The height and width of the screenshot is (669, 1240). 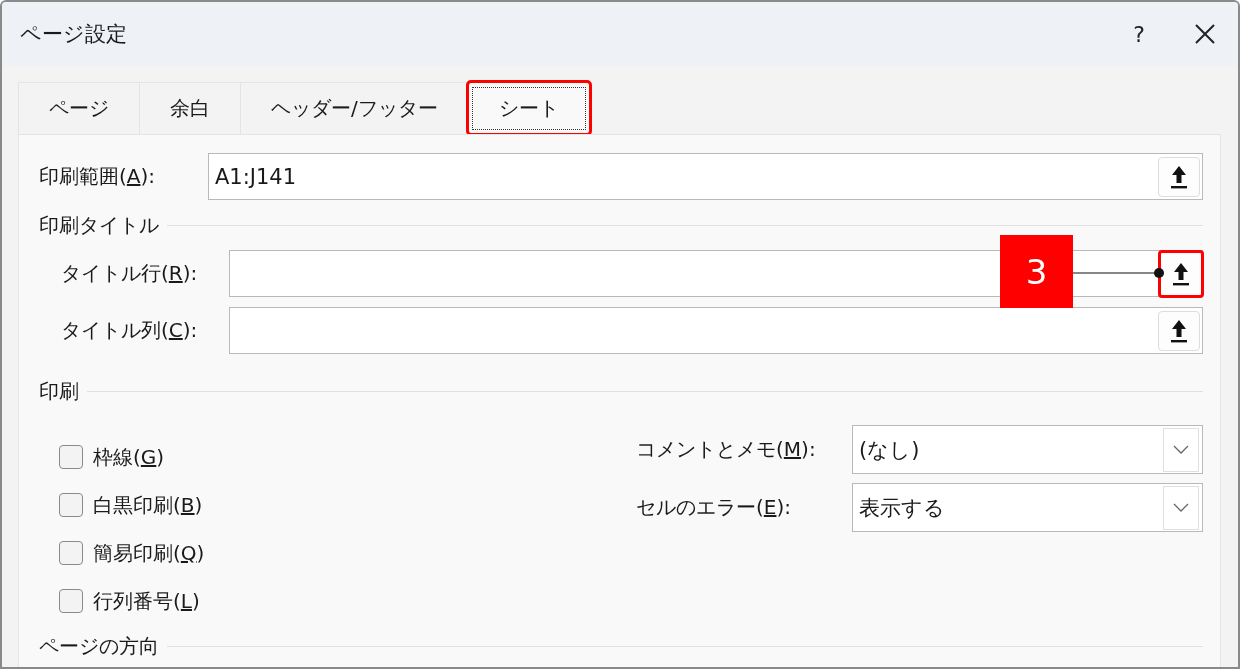 What do you see at coordinates (146, 601) in the screenshot?
I see `checkbox-label: 行列番号(L)` at bounding box center [146, 601].